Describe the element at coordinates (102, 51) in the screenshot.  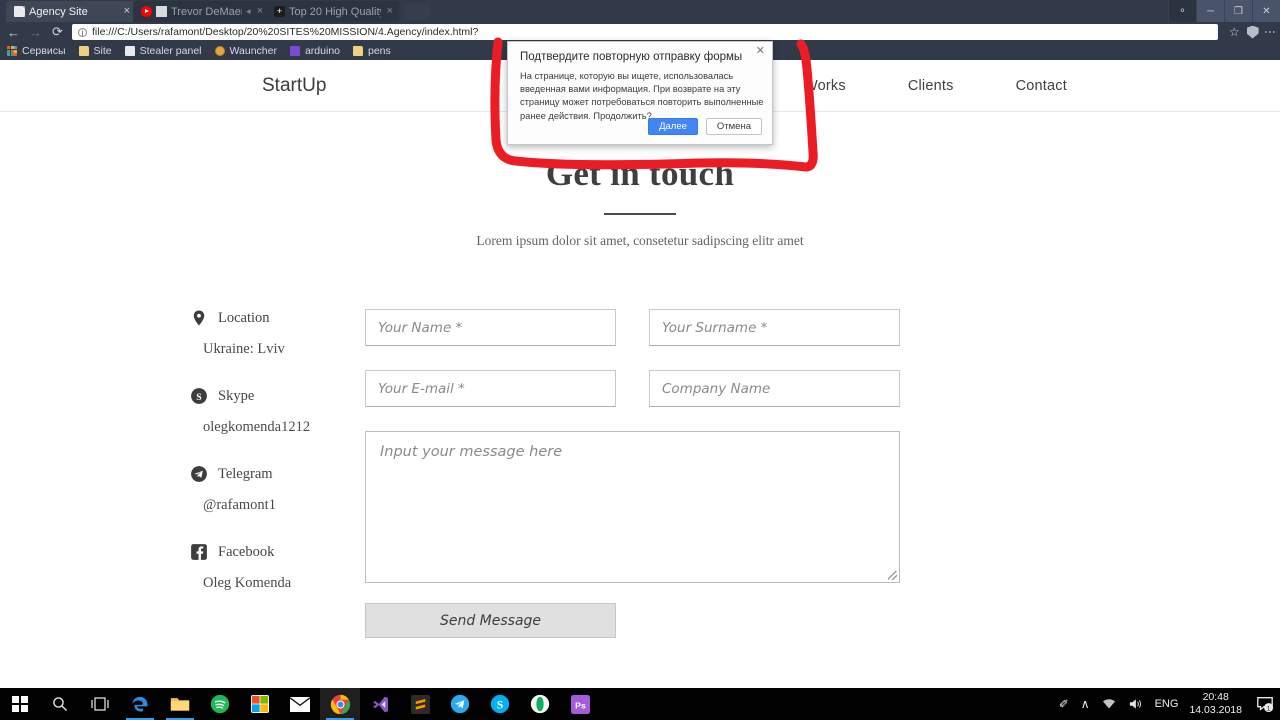
I see `bookmark-label: Site` at that location.